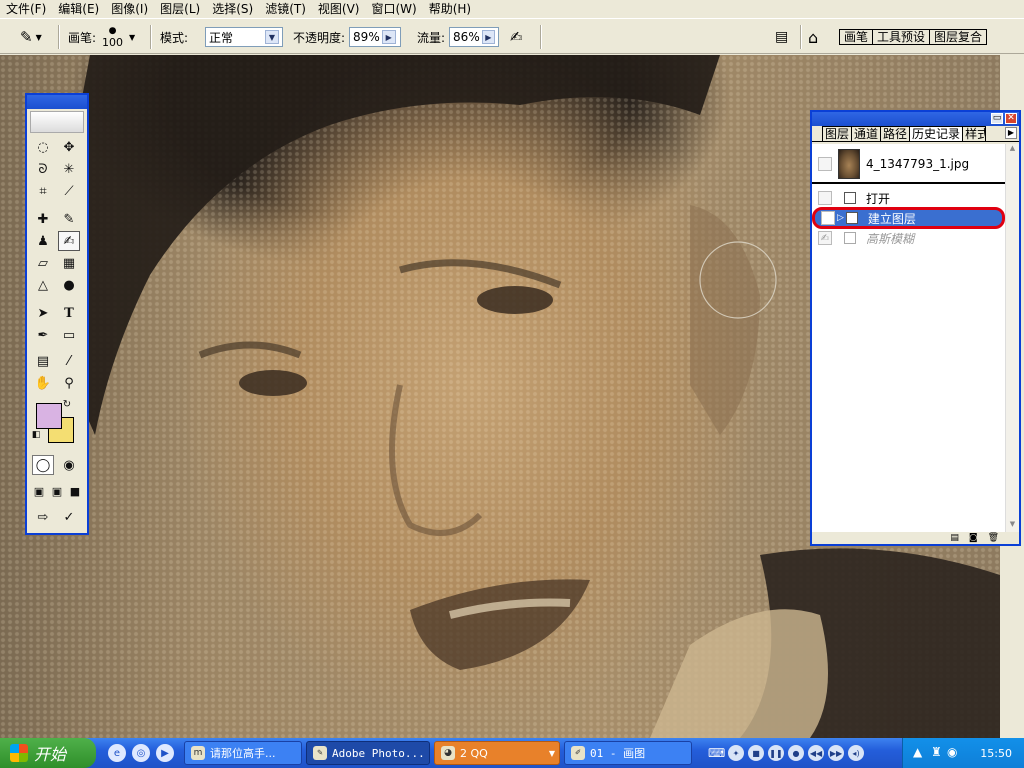 The height and width of the screenshot is (768, 1024). Describe the element at coordinates (180, 9) in the screenshot. I see `menu-layer: 图层(L)` at that location.